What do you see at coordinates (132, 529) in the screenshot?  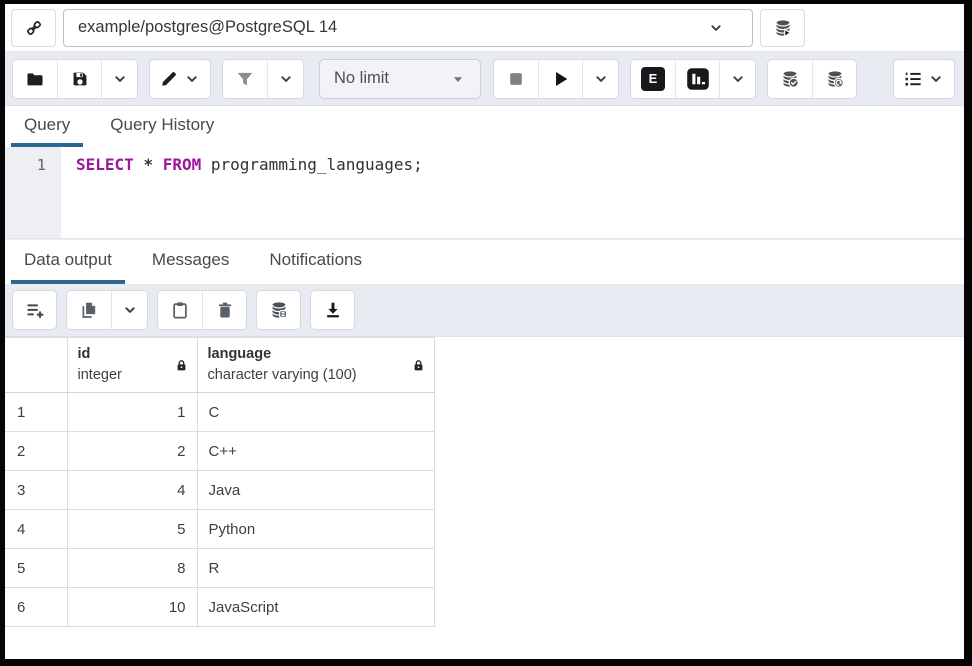 I see `id-cell: 5` at bounding box center [132, 529].